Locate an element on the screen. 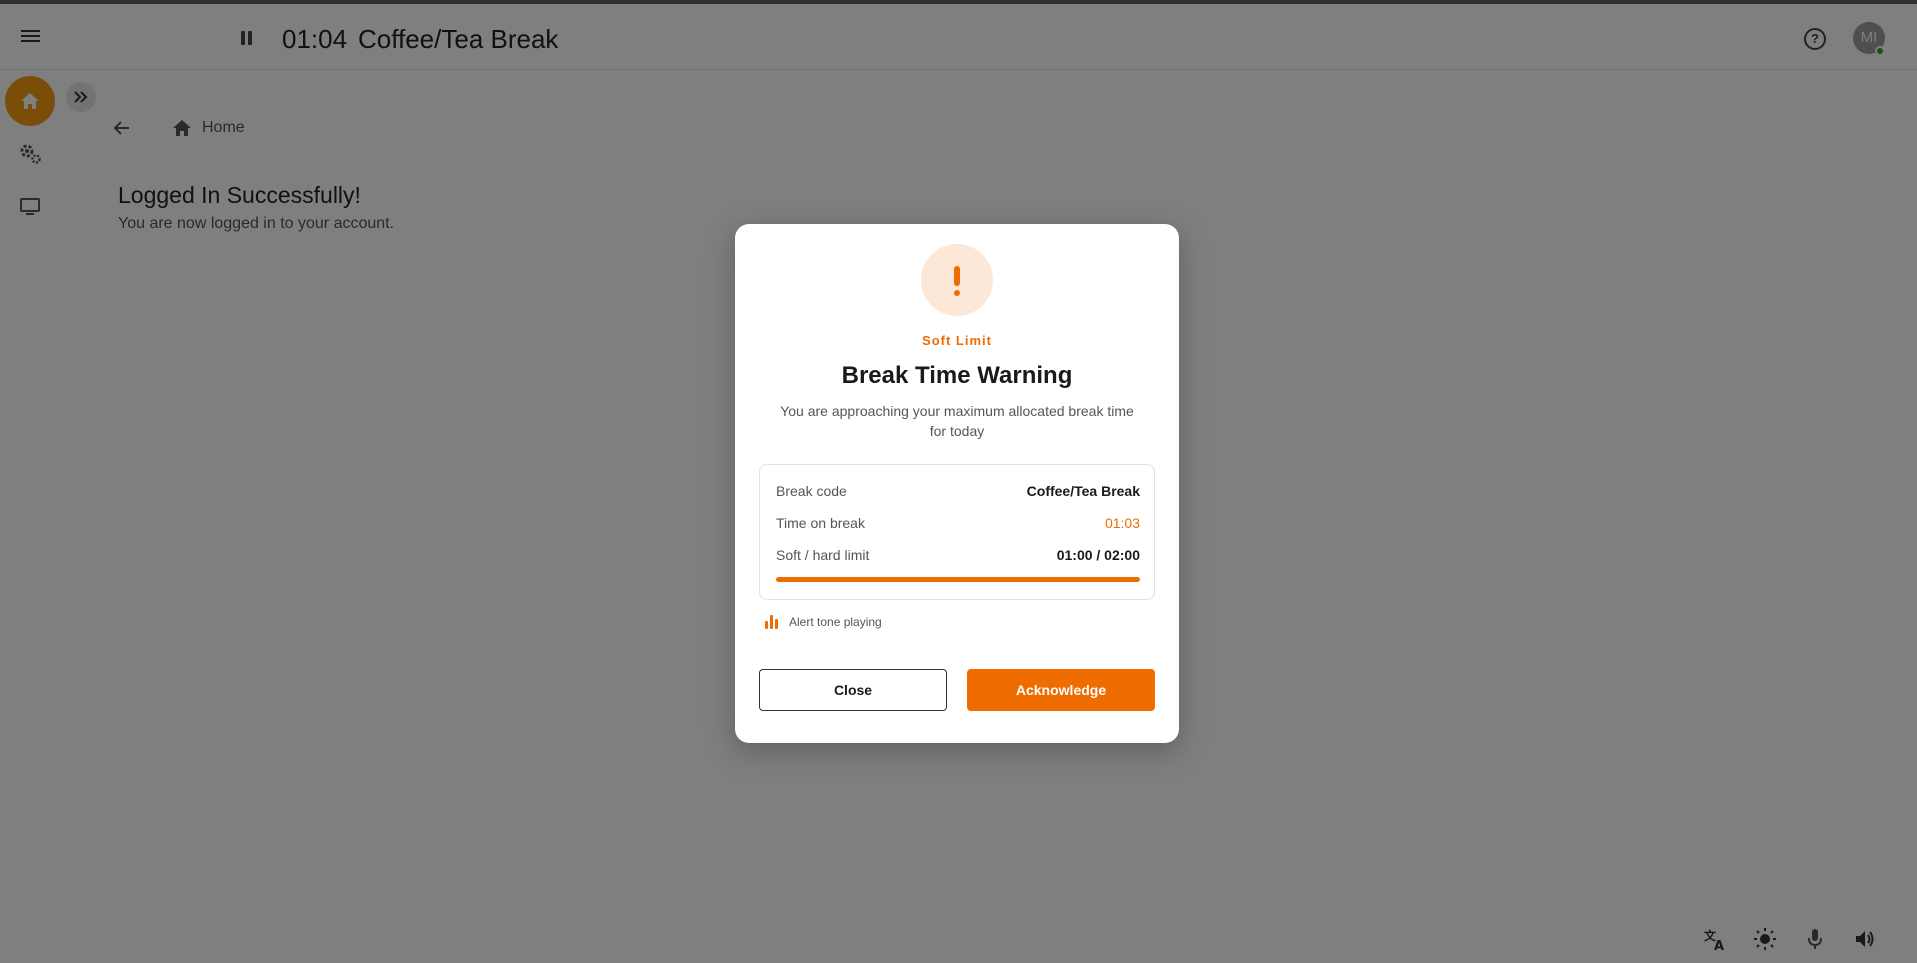 Image resolution: width=1917 pixels, height=963 pixels. break-progress-bar is located at coordinates (958, 579).